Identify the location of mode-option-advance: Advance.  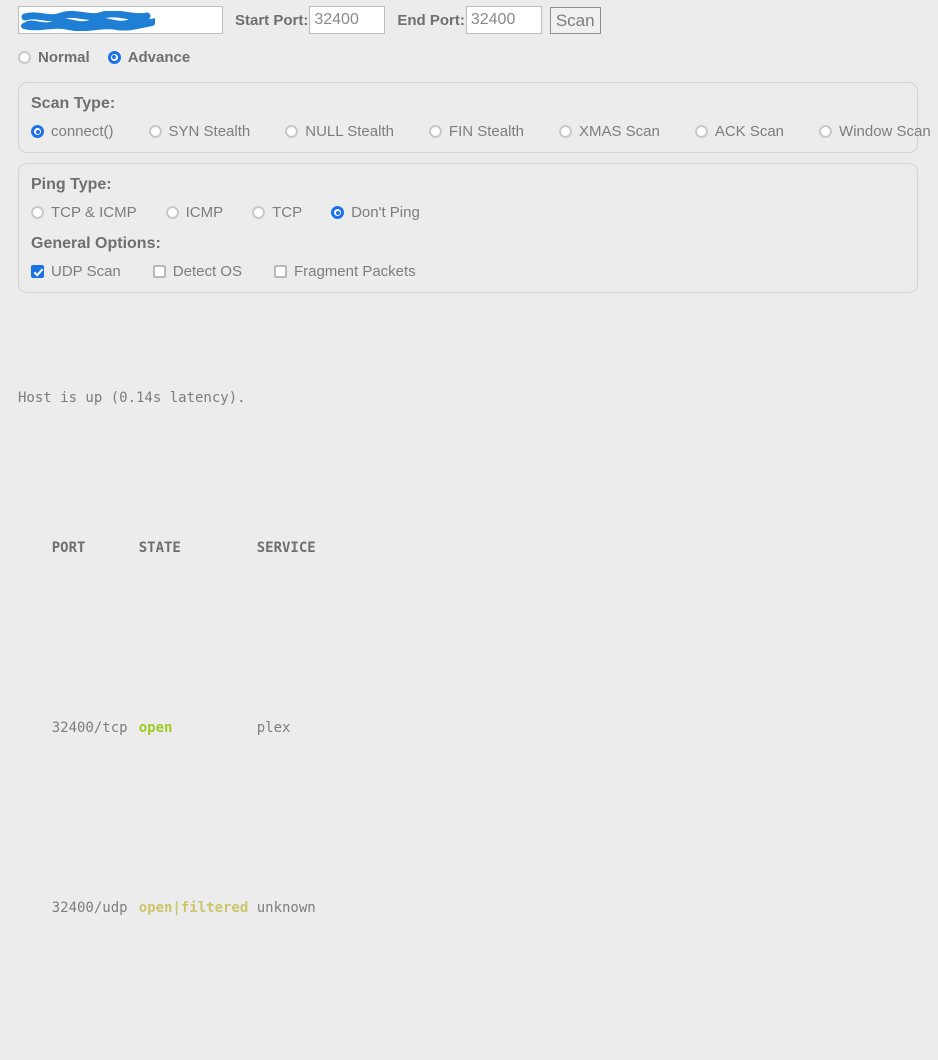
(149, 57).